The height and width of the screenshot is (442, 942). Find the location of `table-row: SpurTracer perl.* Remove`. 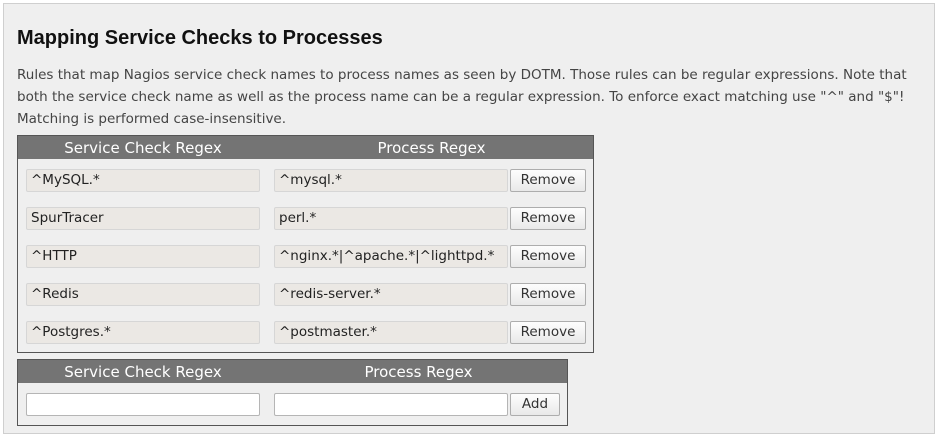

table-row: SpurTracer perl.* Remove is located at coordinates (305, 216).